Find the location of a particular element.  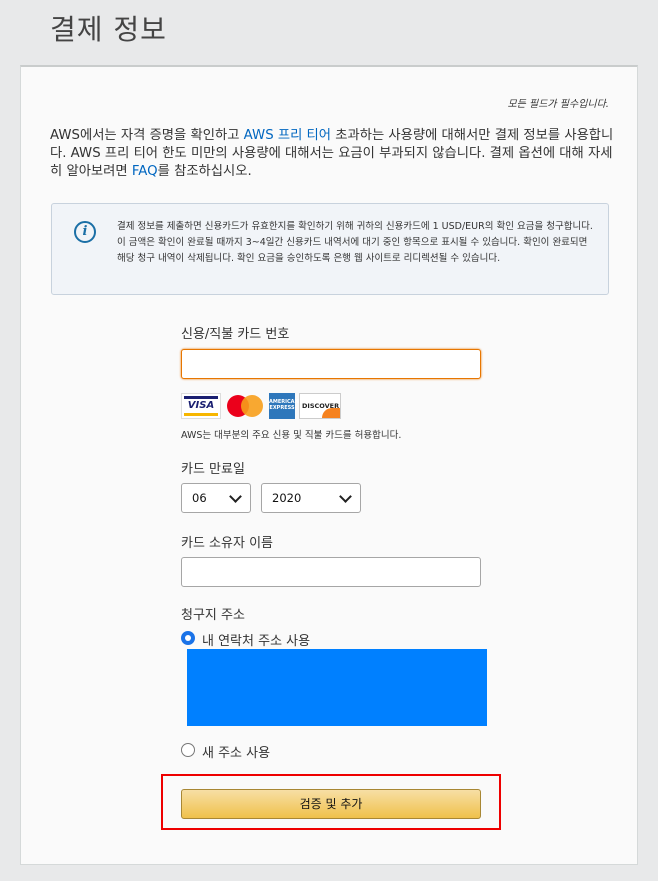

faq-link: FAQ is located at coordinates (145, 171).